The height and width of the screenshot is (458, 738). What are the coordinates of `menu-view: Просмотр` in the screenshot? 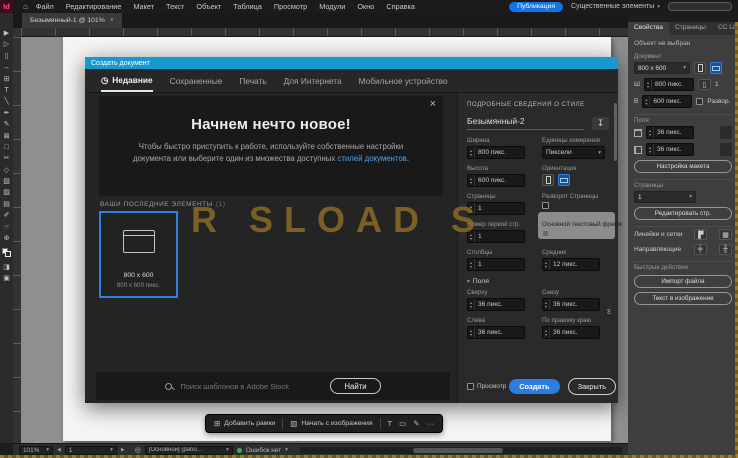 It's located at (290, 6).